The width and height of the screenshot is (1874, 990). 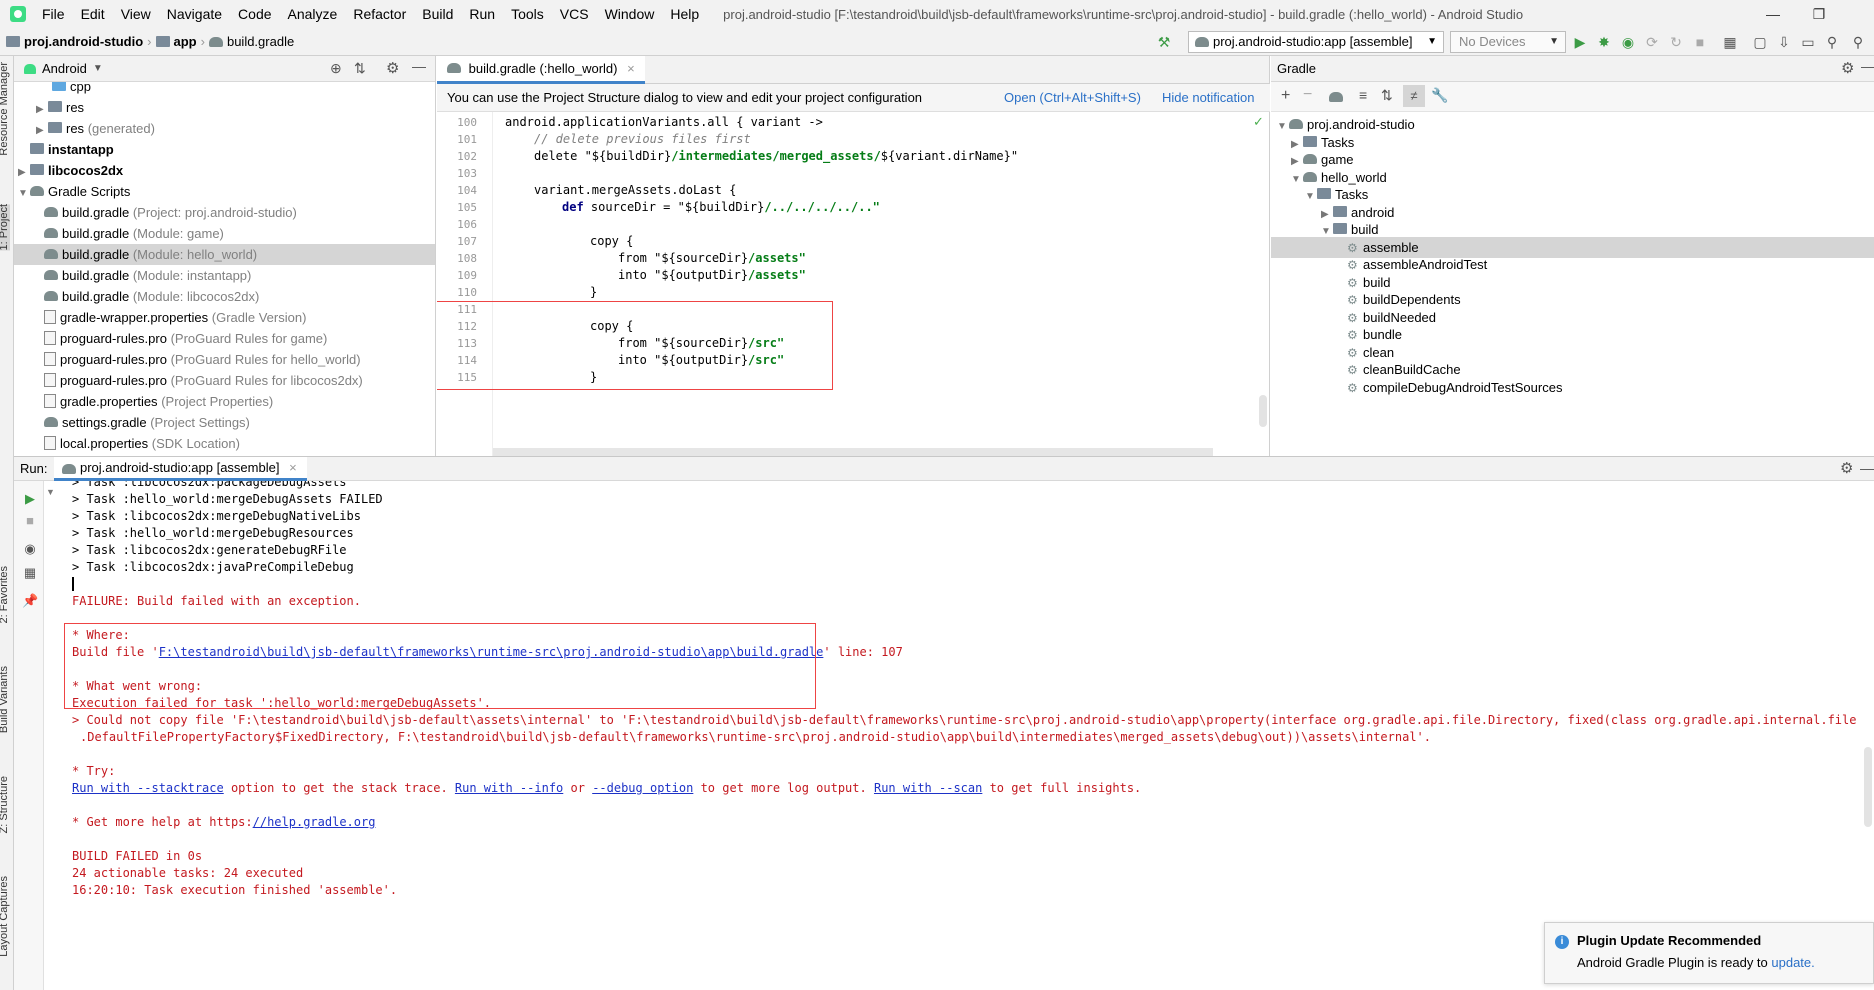 What do you see at coordinates (1773, 14) in the screenshot?
I see `minimize-icon: —` at bounding box center [1773, 14].